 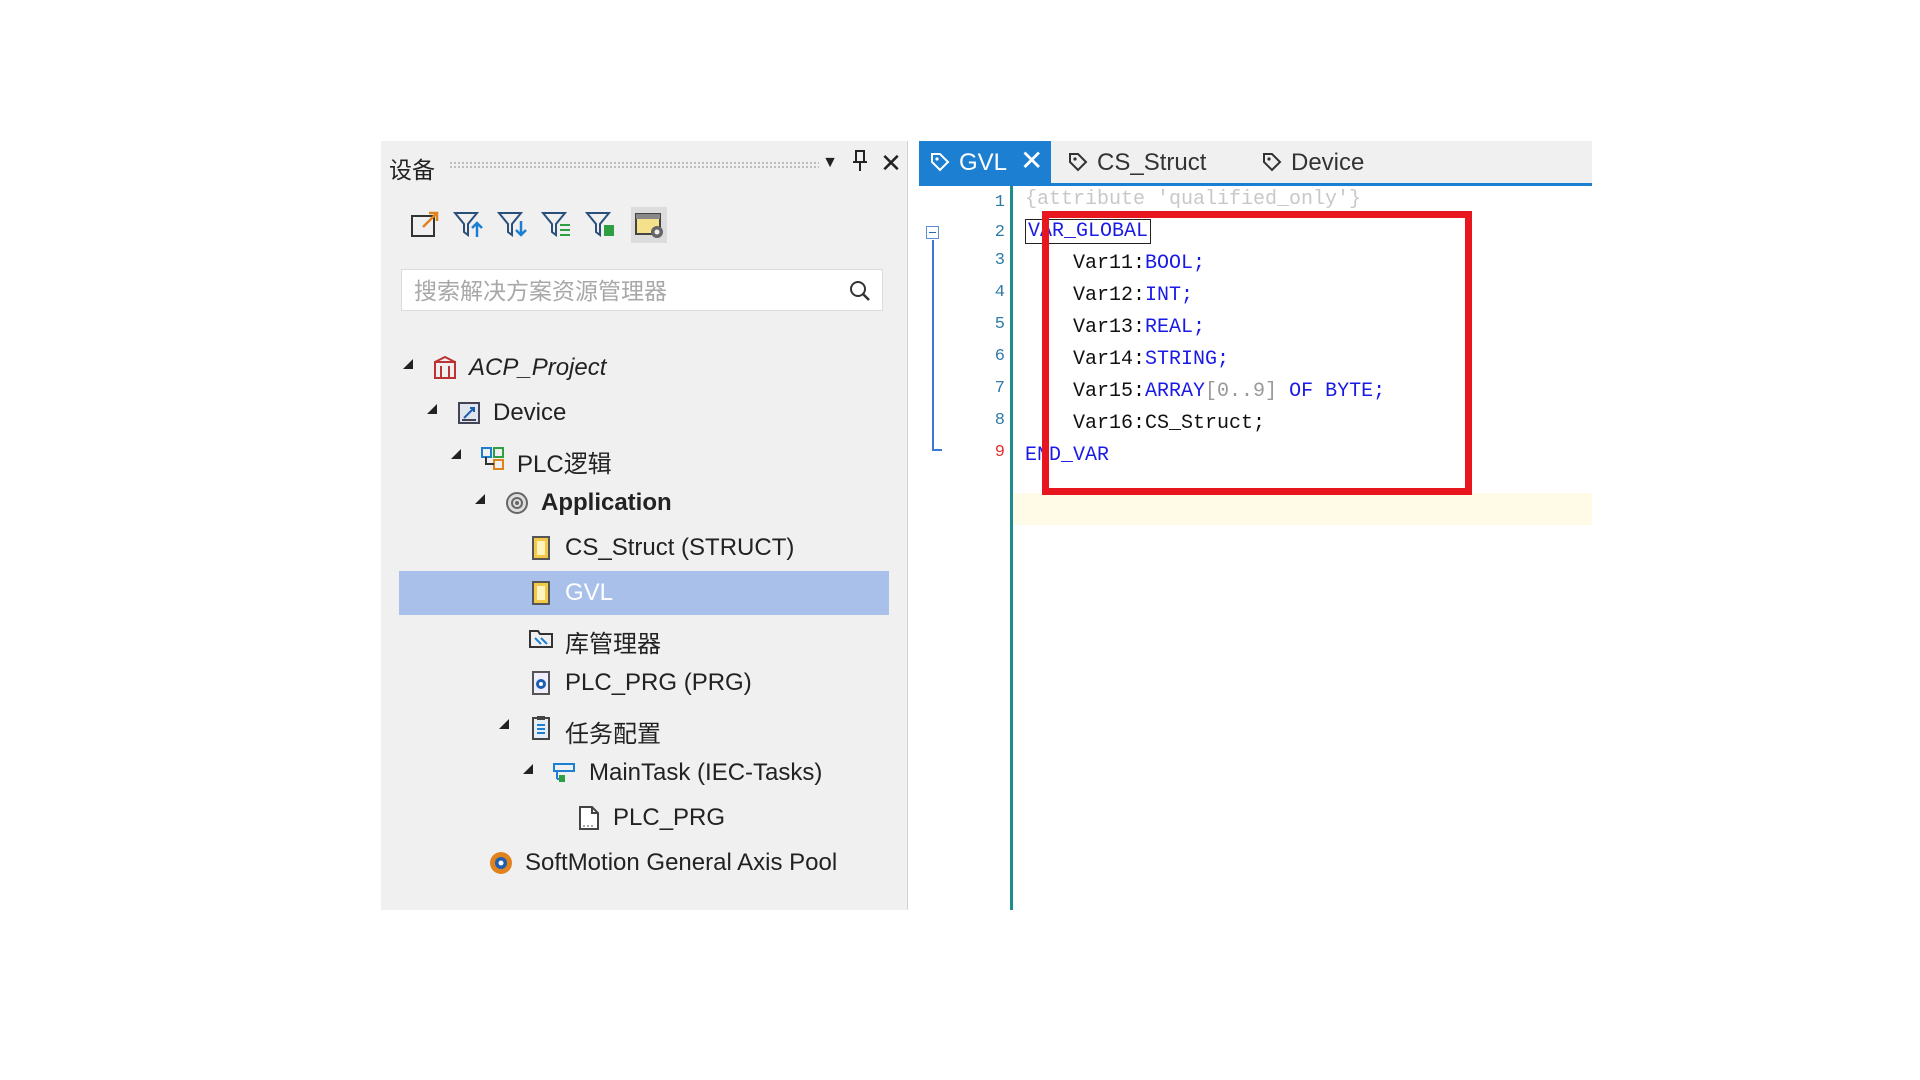 What do you see at coordinates (860, 291) in the screenshot?
I see `search-icon` at bounding box center [860, 291].